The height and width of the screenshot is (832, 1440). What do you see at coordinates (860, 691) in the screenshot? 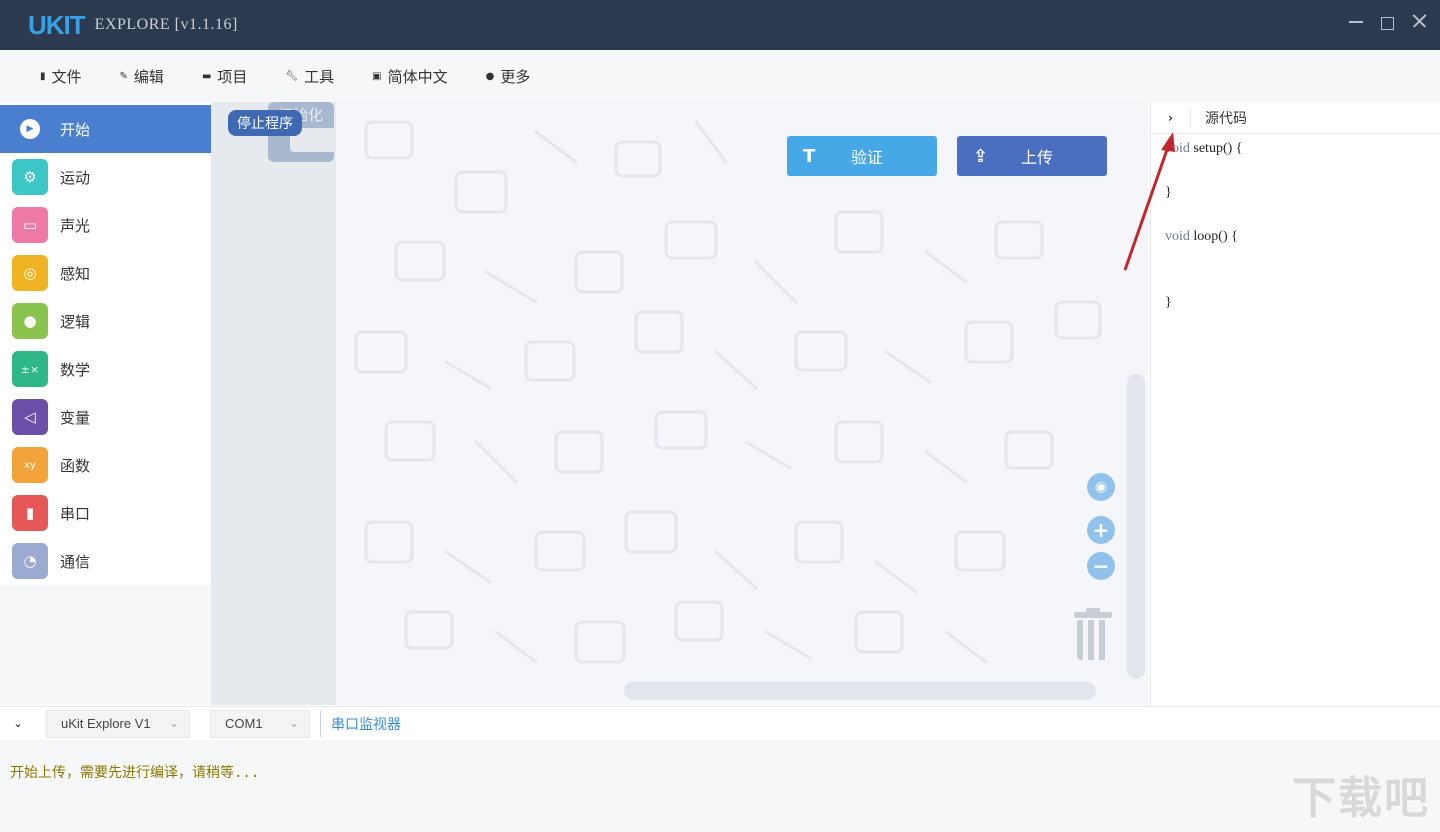
I see `horizontal-scrollbar` at bounding box center [860, 691].